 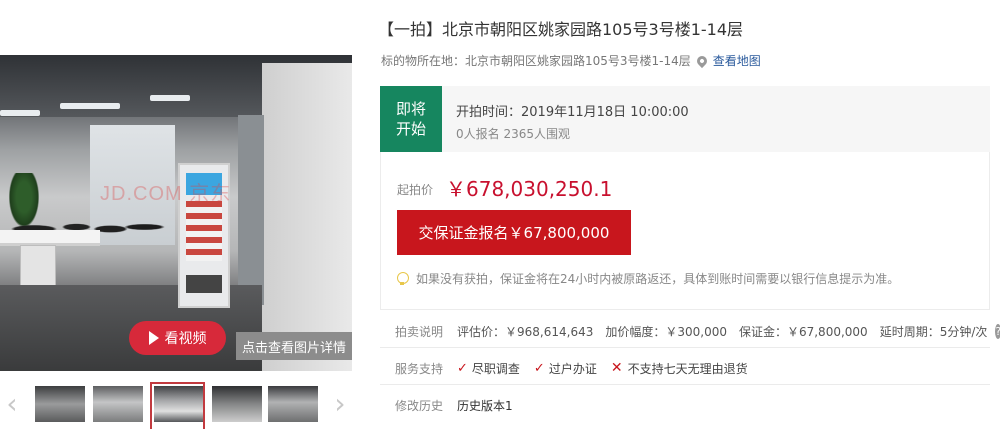 What do you see at coordinates (402, 278) in the screenshot?
I see `lightbulb-icon` at bounding box center [402, 278].